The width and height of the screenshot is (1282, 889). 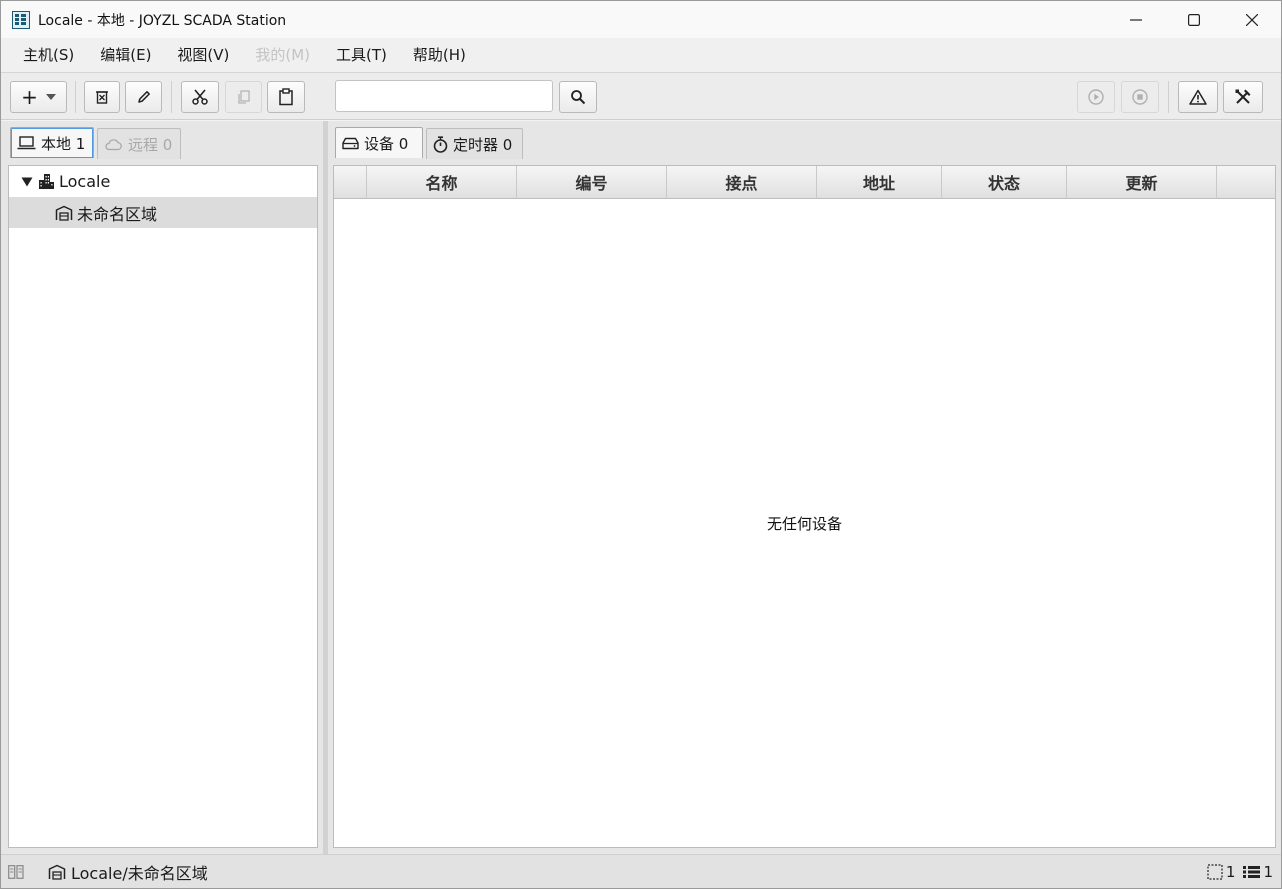 I want to click on status-bar: Locale/未命名区域 1 1, so click(x=641, y=871).